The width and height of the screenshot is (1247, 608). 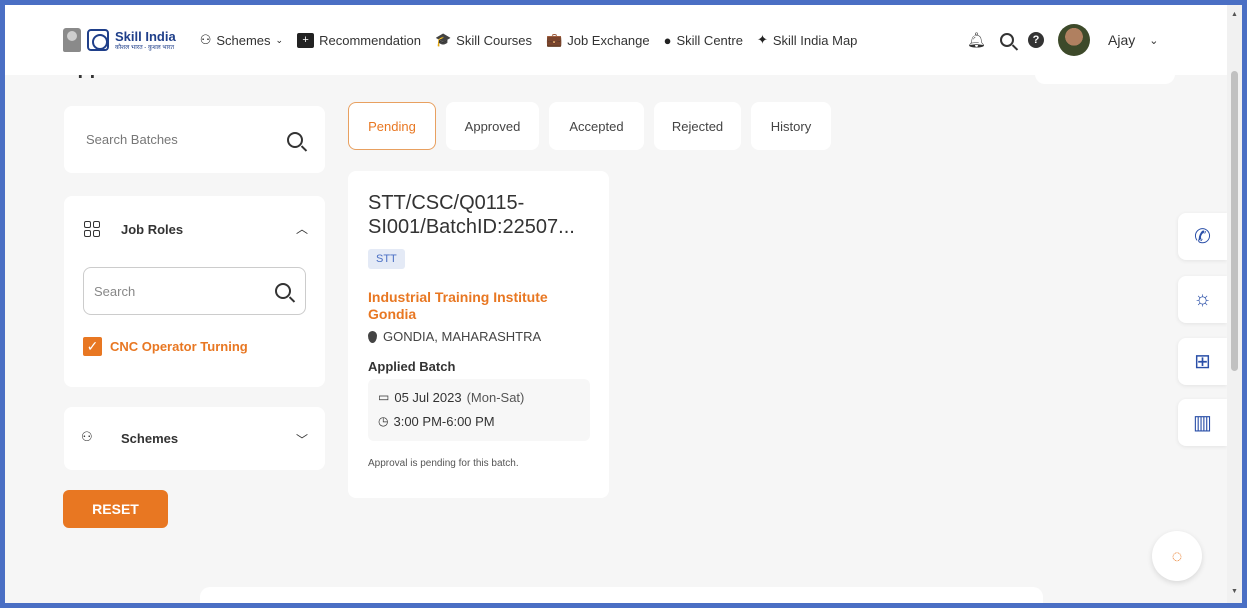 What do you see at coordinates (72, 40) in the screenshot?
I see `national-emblem-icon` at bounding box center [72, 40].